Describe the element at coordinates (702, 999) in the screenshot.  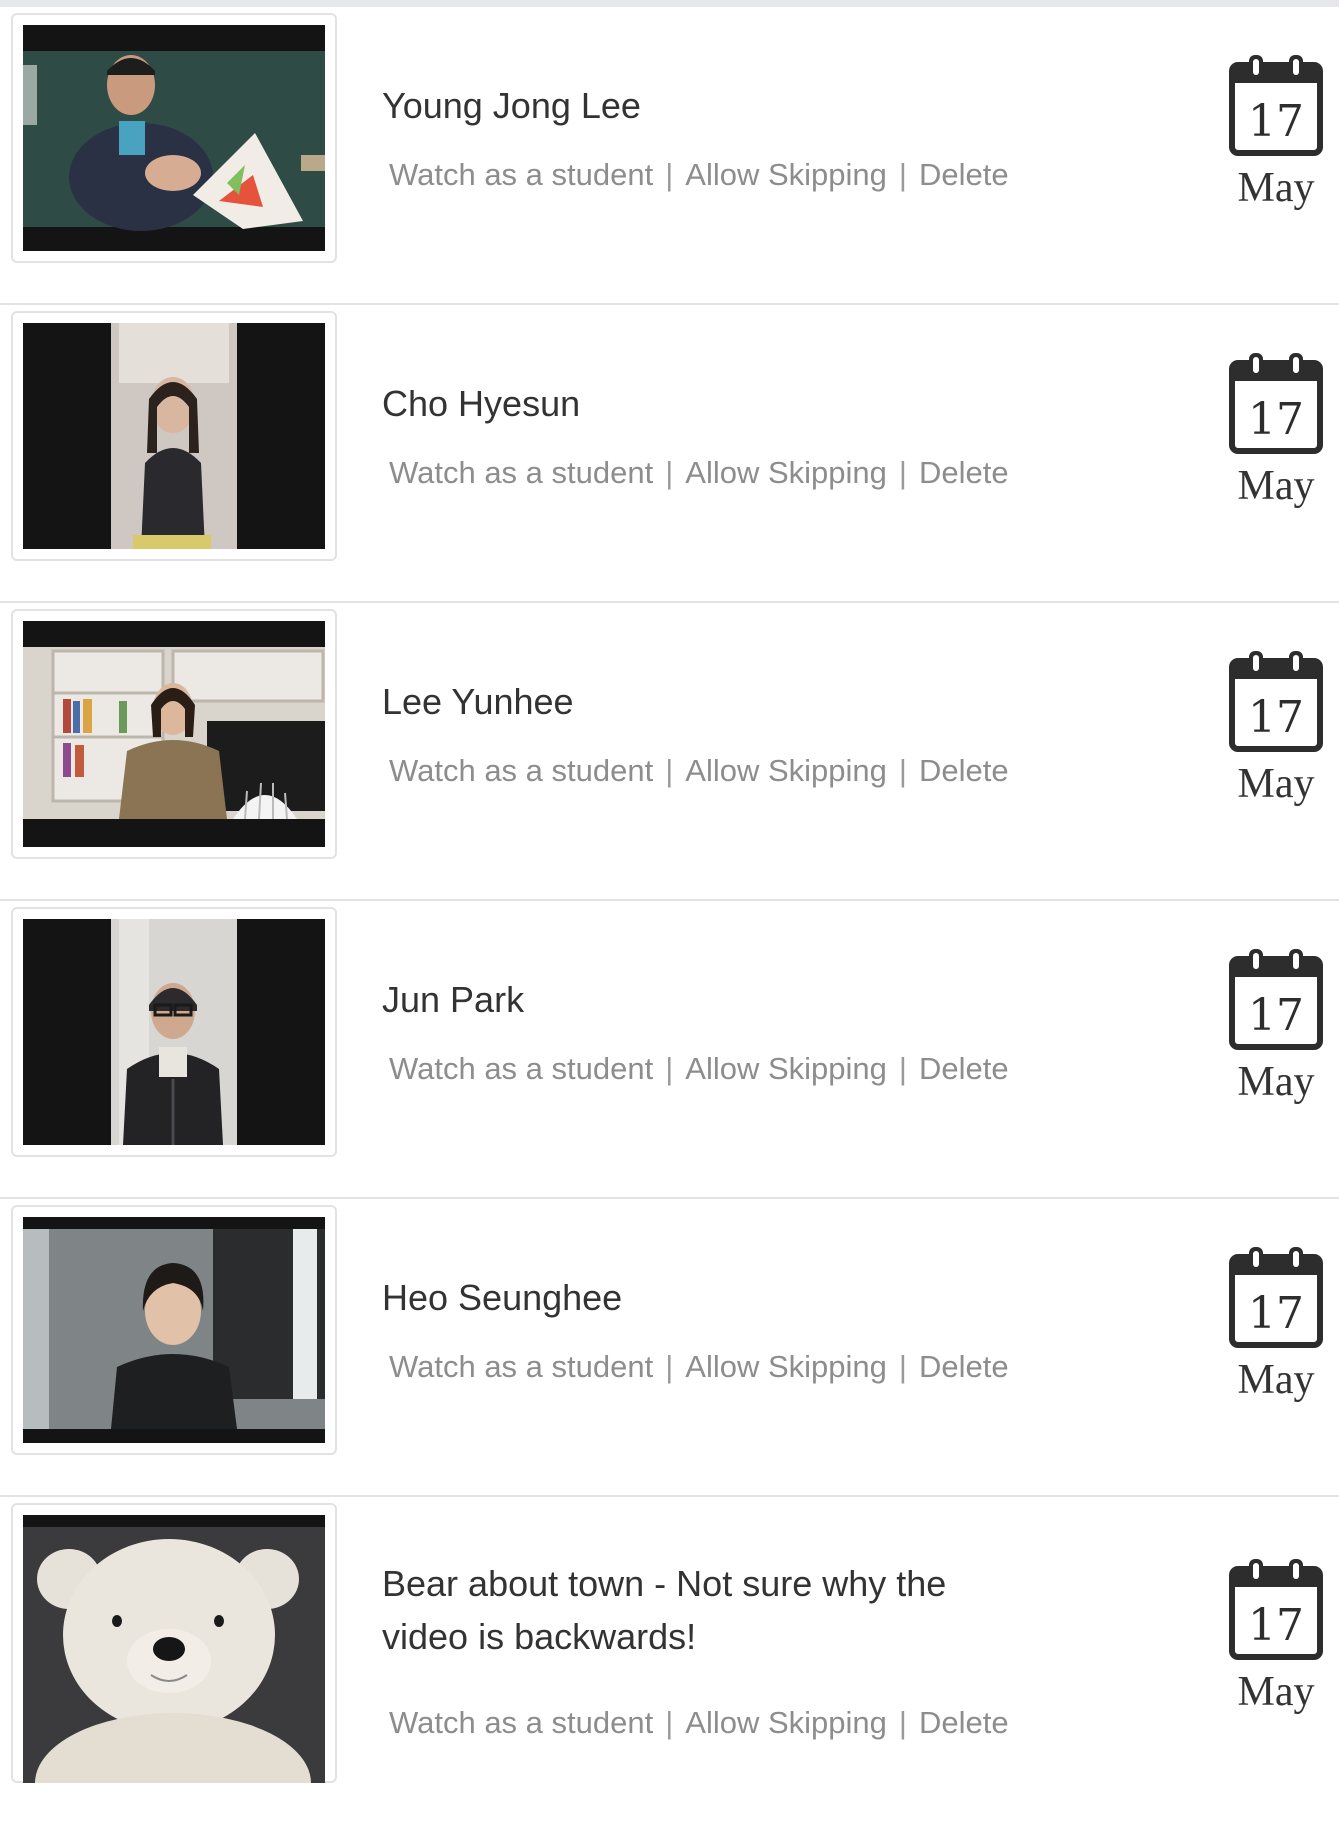
I see `video-title: Jun Park` at that location.